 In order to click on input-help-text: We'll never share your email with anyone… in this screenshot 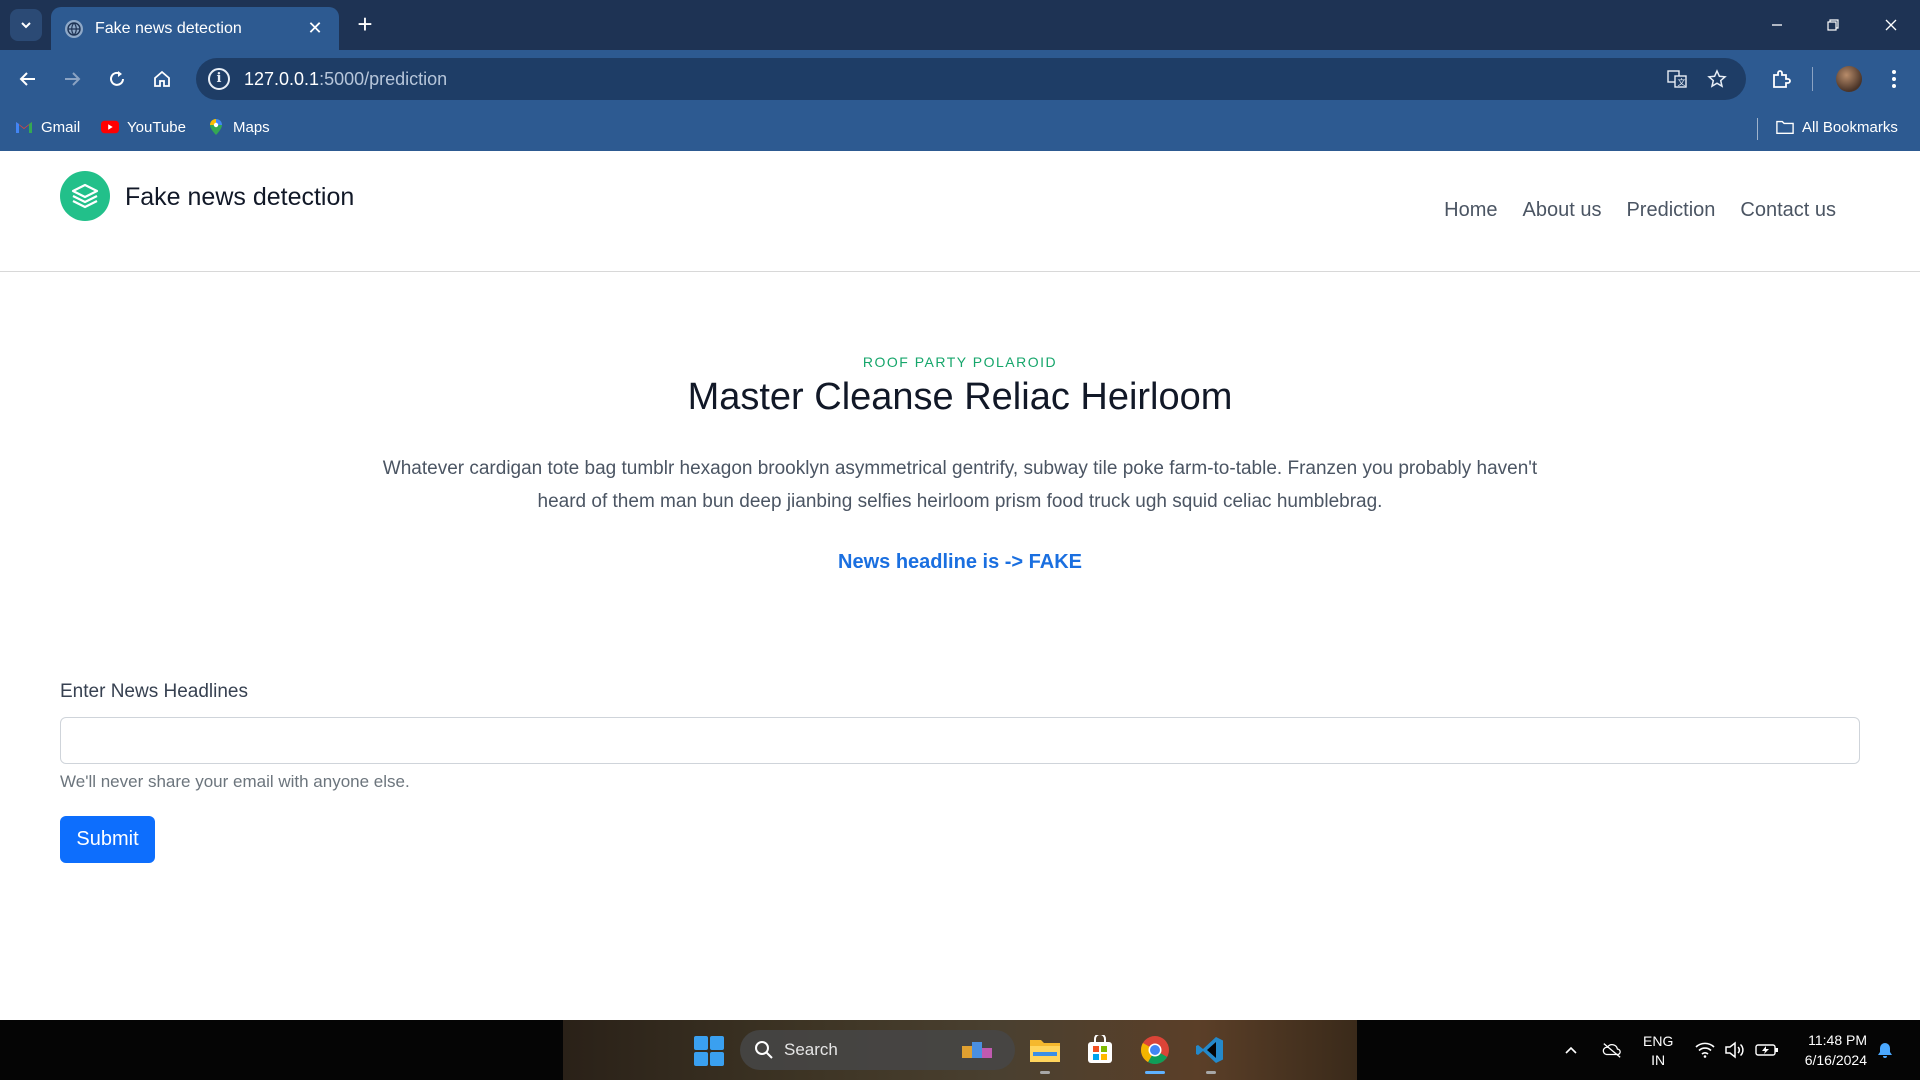, I will do `click(235, 781)`.